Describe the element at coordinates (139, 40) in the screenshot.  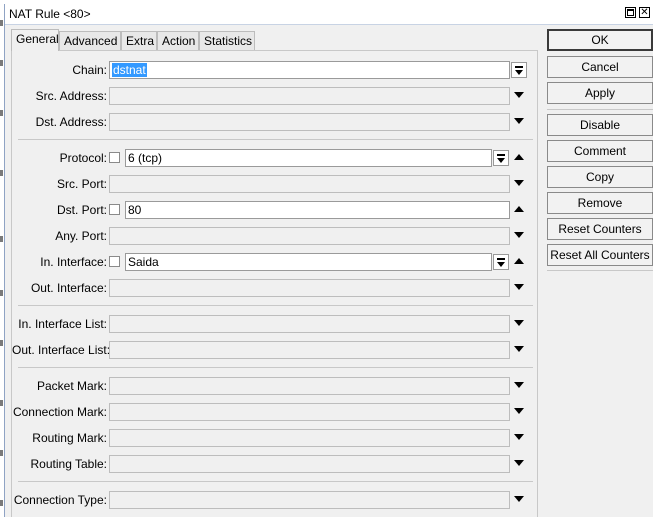
I see `tab-extra: Extra` at that location.